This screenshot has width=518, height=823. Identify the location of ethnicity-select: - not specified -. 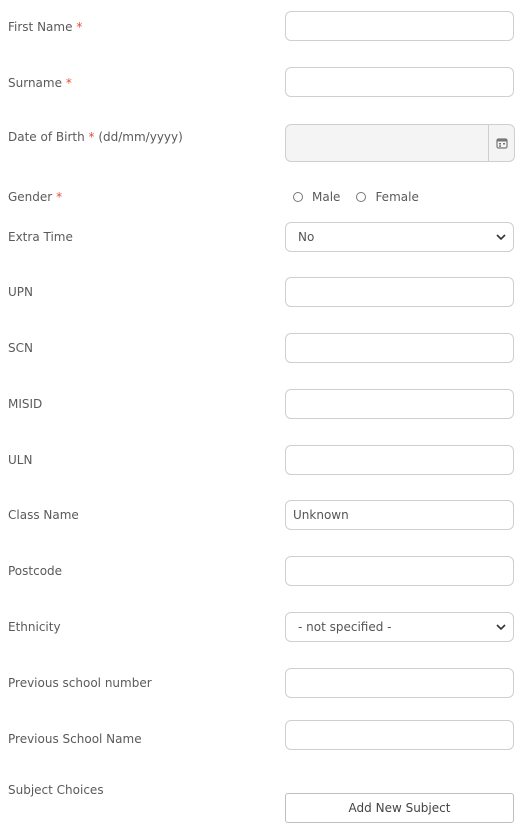
(399, 627).